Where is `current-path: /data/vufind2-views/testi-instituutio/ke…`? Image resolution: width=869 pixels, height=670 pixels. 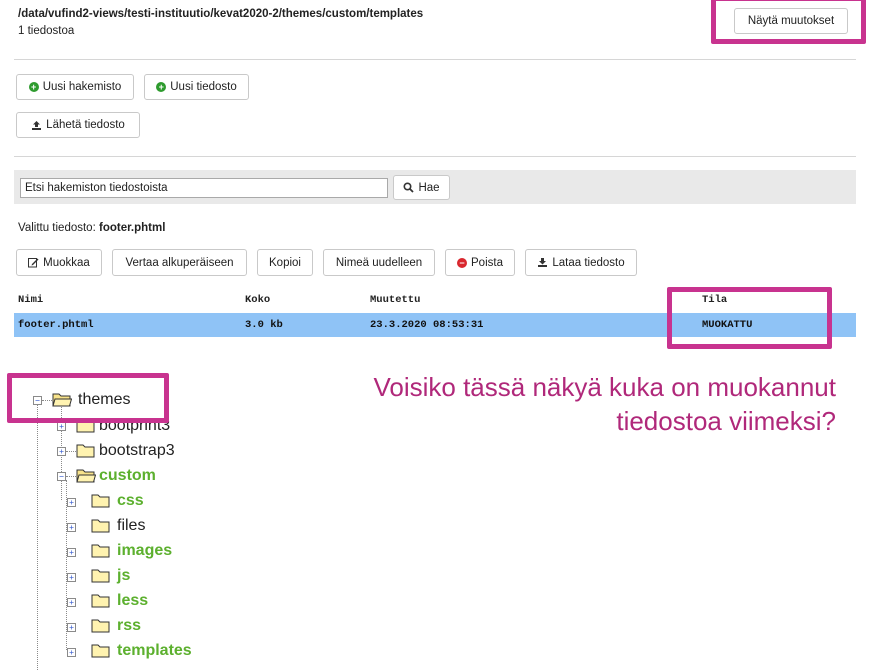 current-path: /data/vufind2-views/testi-instituutio/ke… is located at coordinates (221, 14).